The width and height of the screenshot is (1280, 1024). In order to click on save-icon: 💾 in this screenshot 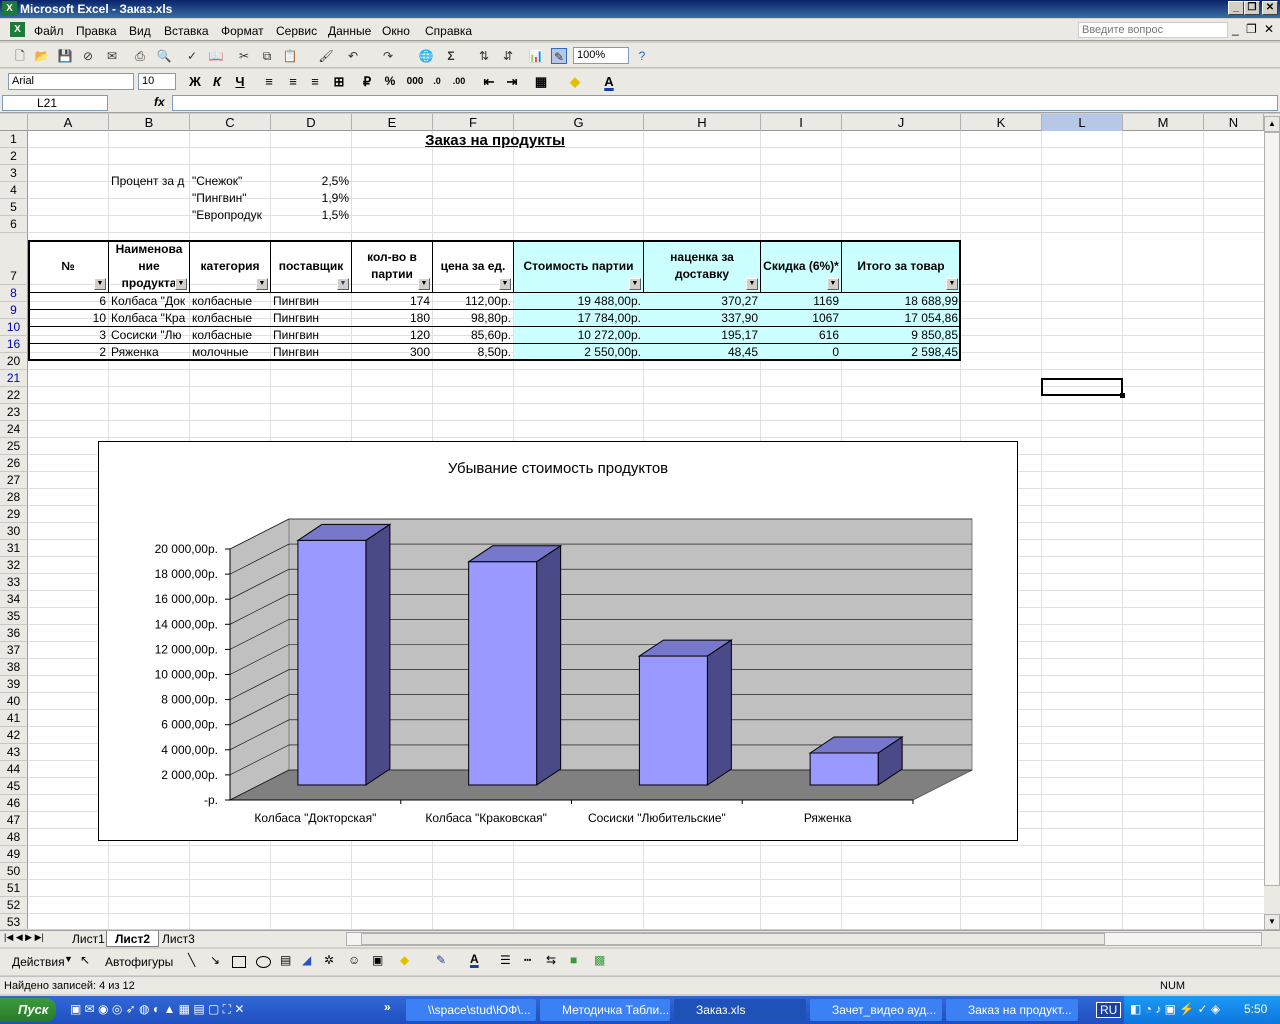, I will do `click(65, 56)`.